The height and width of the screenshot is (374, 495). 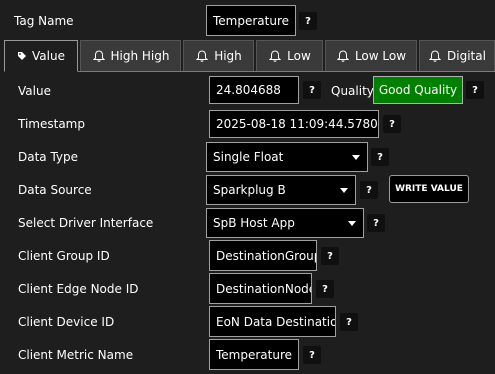 What do you see at coordinates (380, 56) in the screenshot?
I see `tab-low-low-label: Low Low` at bounding box center [380, 56].